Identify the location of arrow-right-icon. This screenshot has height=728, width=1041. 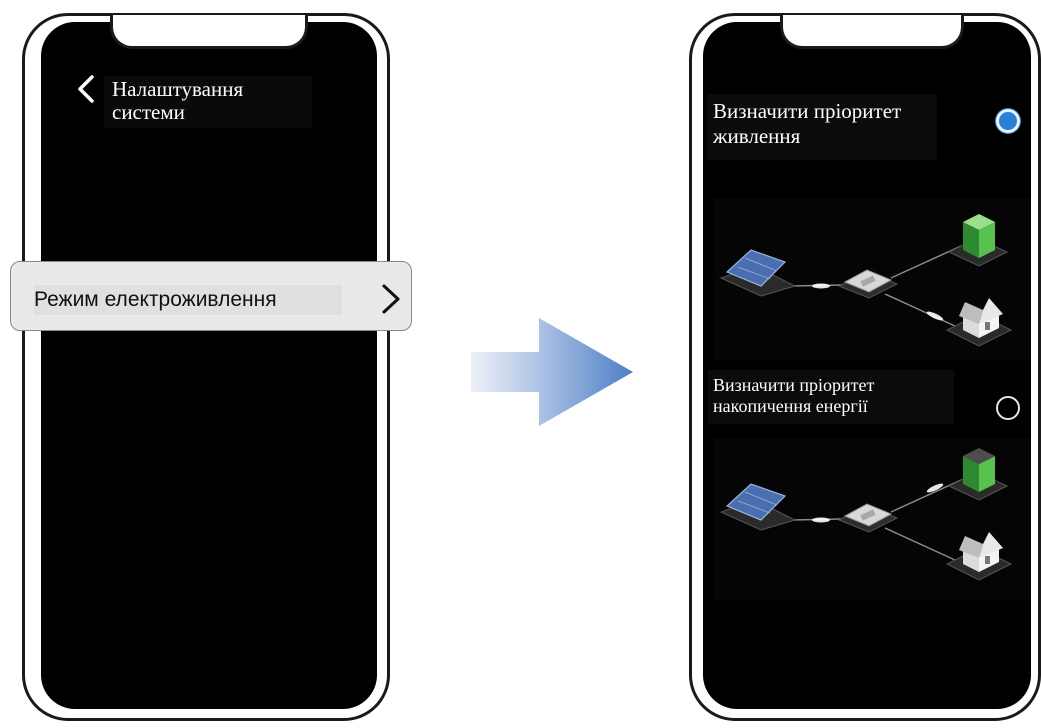
(552, 372).